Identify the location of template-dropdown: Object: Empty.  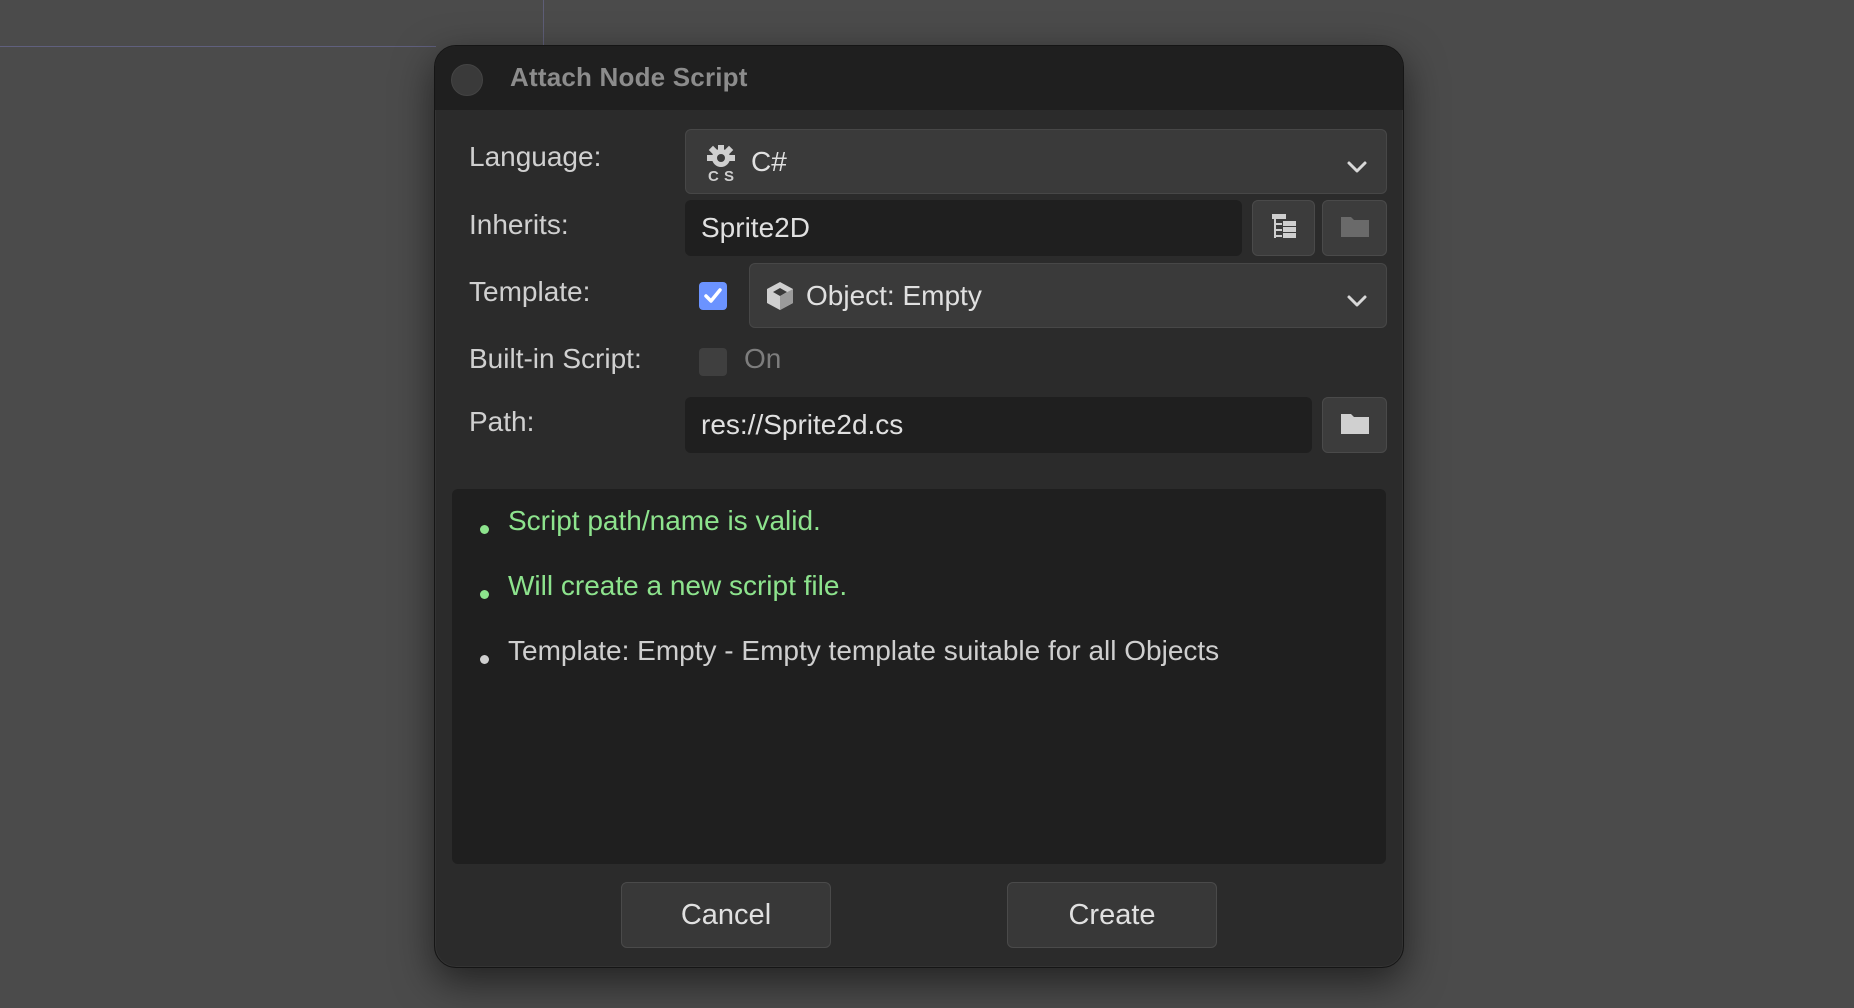
(1068, 295).